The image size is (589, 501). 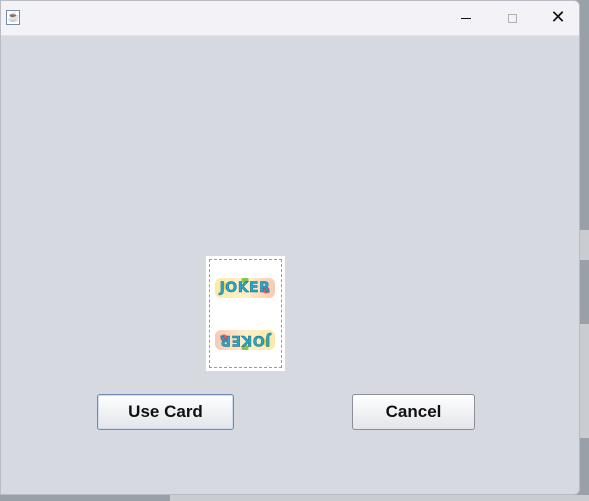 I want to click on maximize-icon, so click(x=512, y=18).